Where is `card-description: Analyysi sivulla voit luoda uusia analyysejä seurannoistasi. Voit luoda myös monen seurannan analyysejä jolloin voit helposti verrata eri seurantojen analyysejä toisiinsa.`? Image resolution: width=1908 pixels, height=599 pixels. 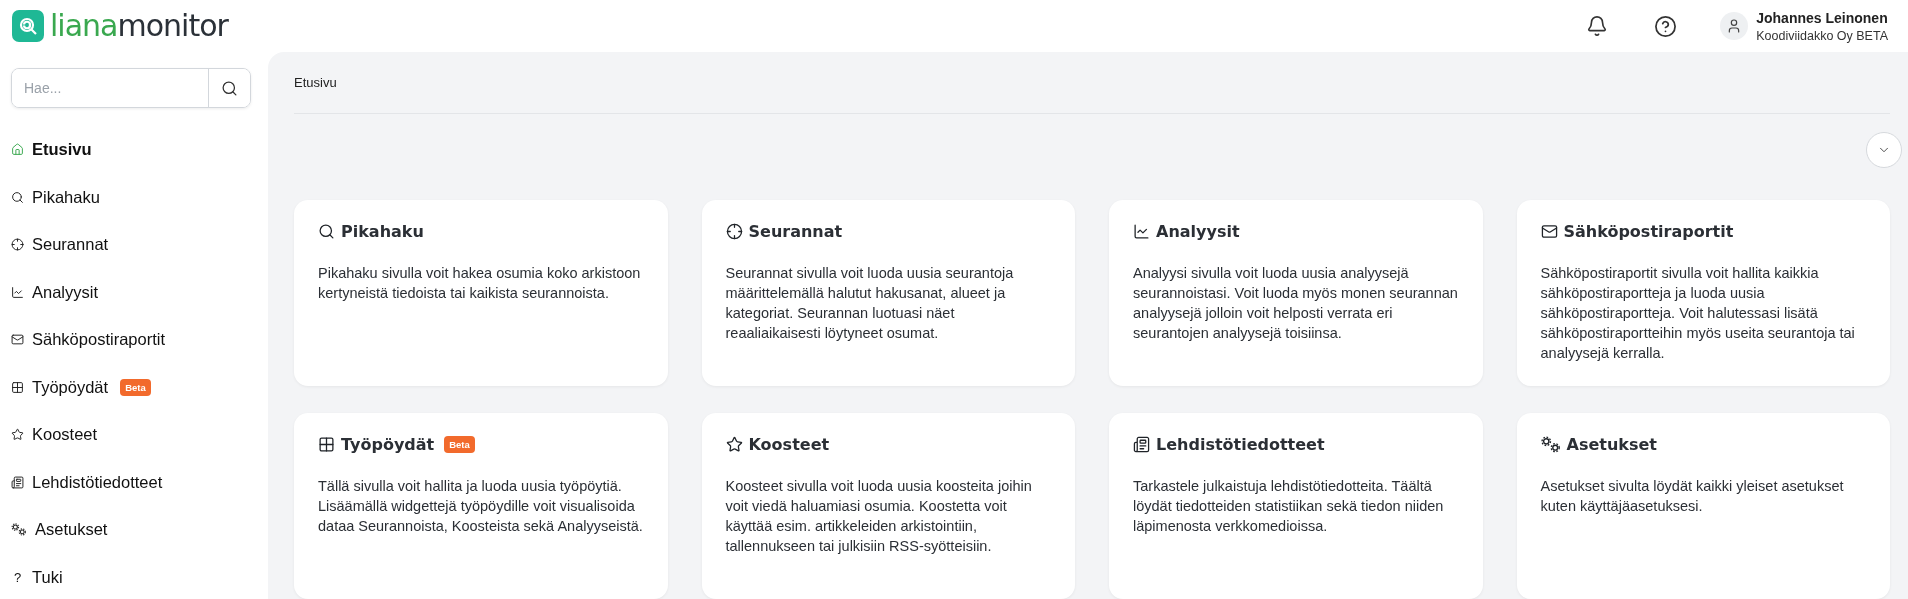 card-description: Analyysi sivulla voit luoda uusia analyysejä seurannoistasi. Voit luoda myös monen seurannan analyysejä jolloin voit helposti verrata eri seurantojen analyysejä toisiinsa. is located at coordinates (1296, 303).